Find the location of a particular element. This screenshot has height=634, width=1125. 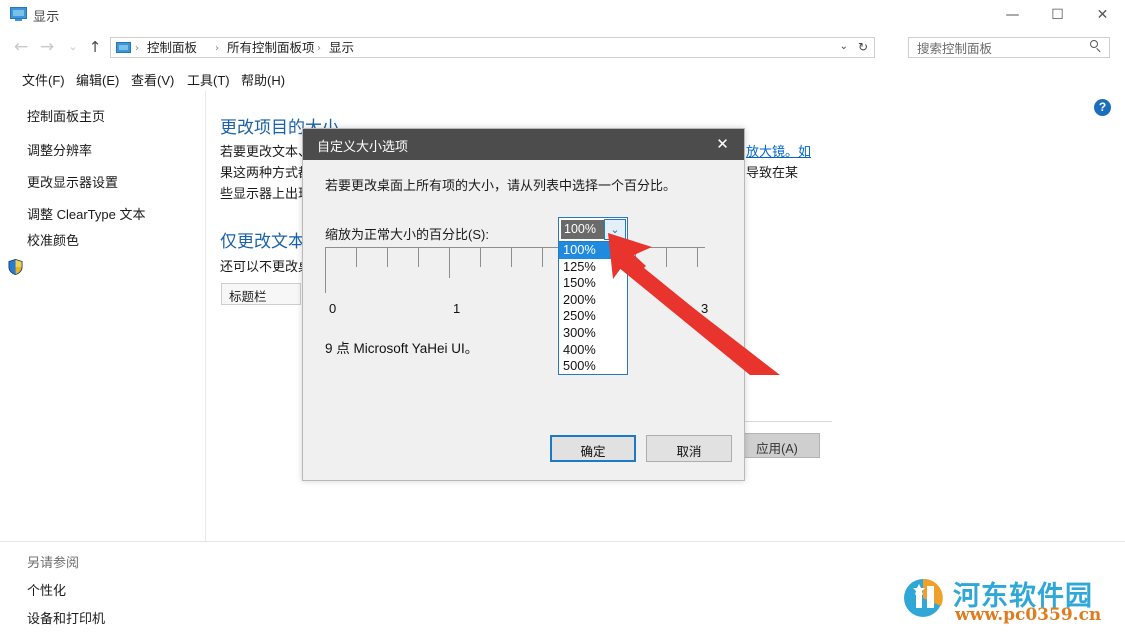

menu-tools: 工具(T) is located at coordinates (208, 79).